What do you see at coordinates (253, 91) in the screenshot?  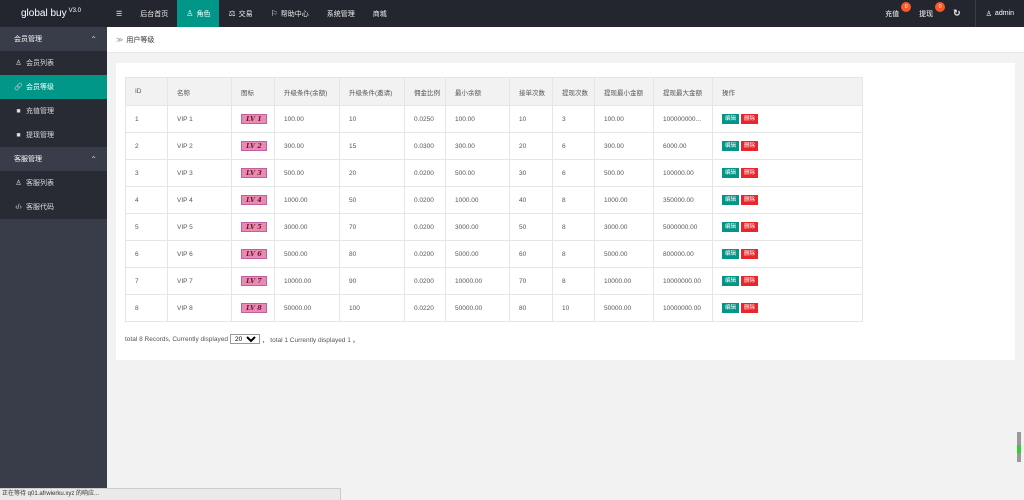 I see `column-header: 图标` at bounding box center [253, 91].